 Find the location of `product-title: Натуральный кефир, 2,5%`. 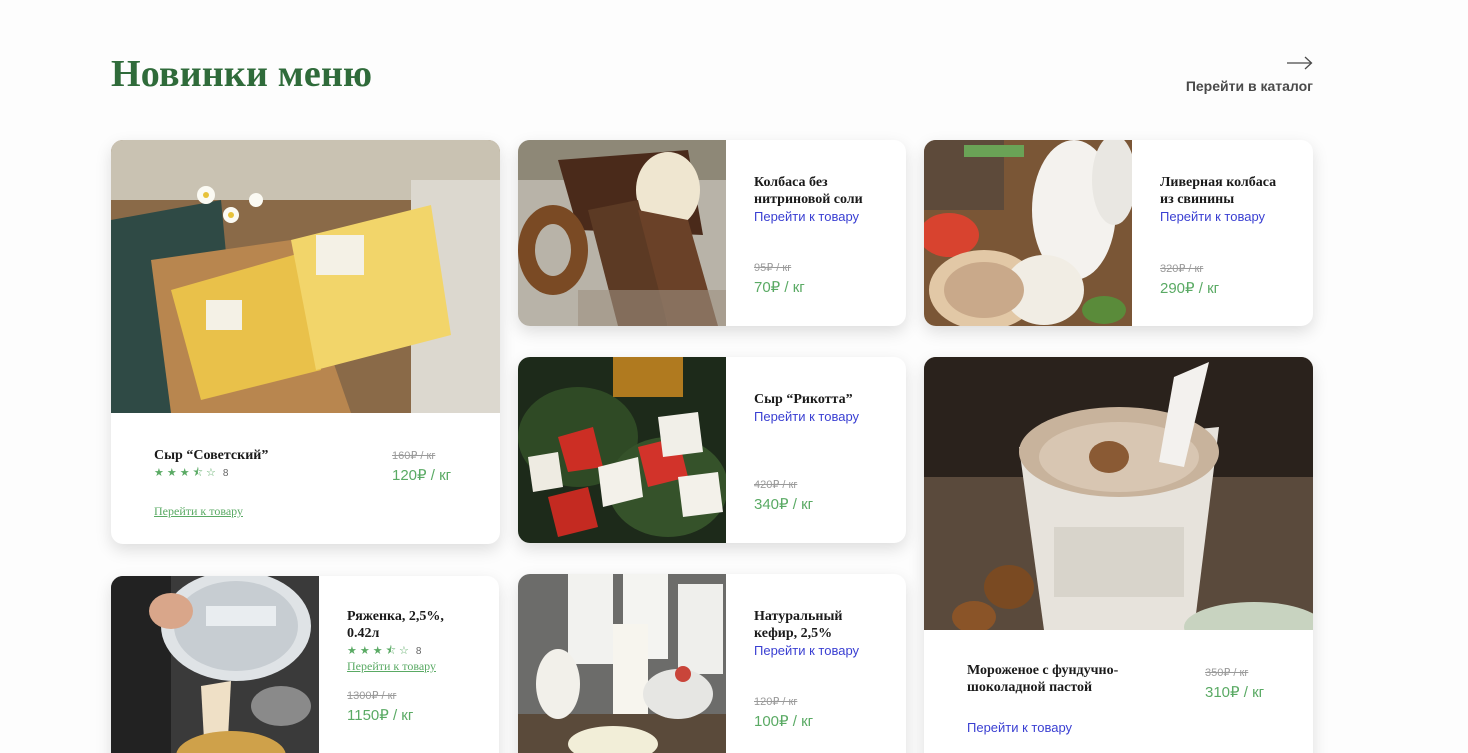

product-title: Натуральный кефир, 2,5% is located at coordinates (798, 625).